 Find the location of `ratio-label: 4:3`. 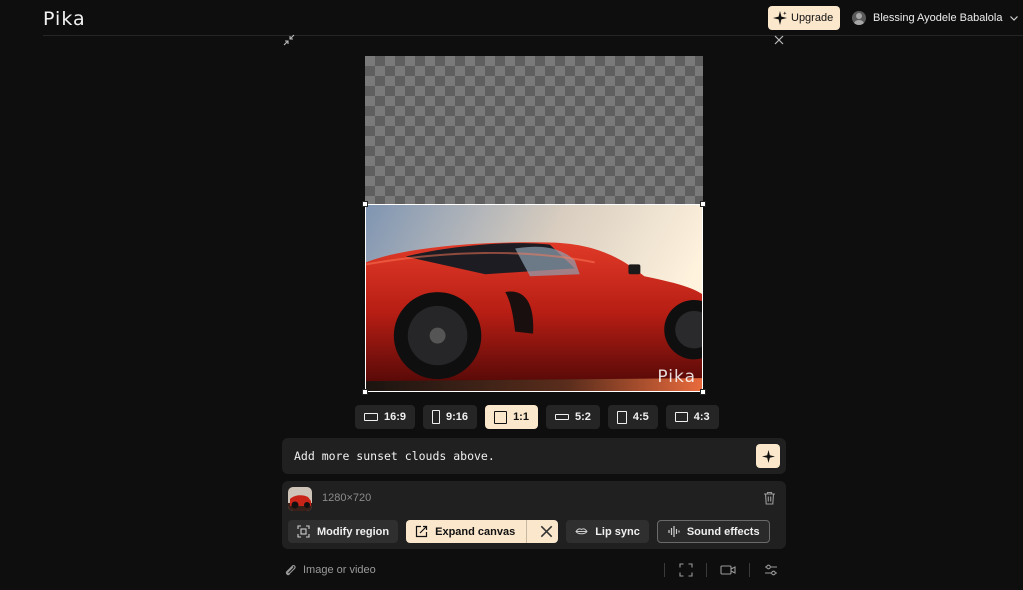

ratio-label: 4:3 is located at coordinates (701, 417).